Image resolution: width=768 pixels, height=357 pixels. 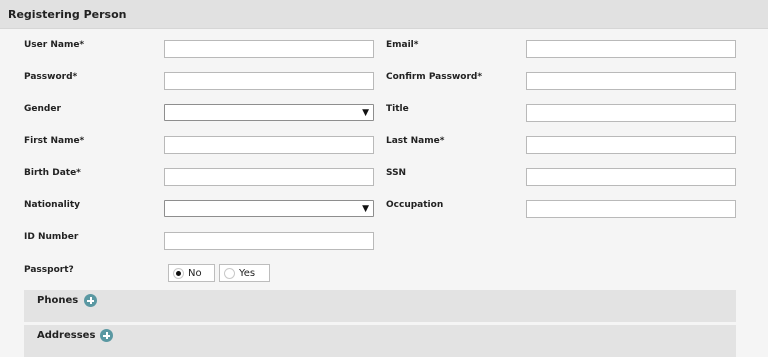 What do you see at coordinates (269, 112) in the screenshot?
I see `gender-select: ▼` at bounding box center [269, 112].